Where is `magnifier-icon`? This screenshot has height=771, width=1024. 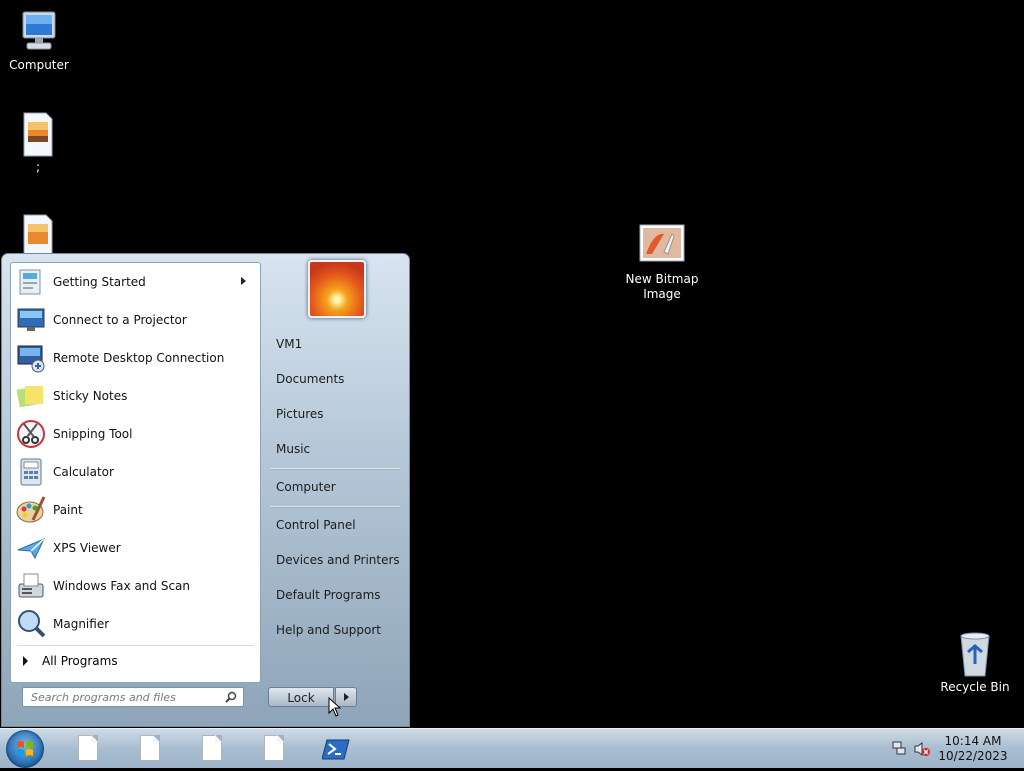 magnifier-icon is located at coordinates (31, 624).